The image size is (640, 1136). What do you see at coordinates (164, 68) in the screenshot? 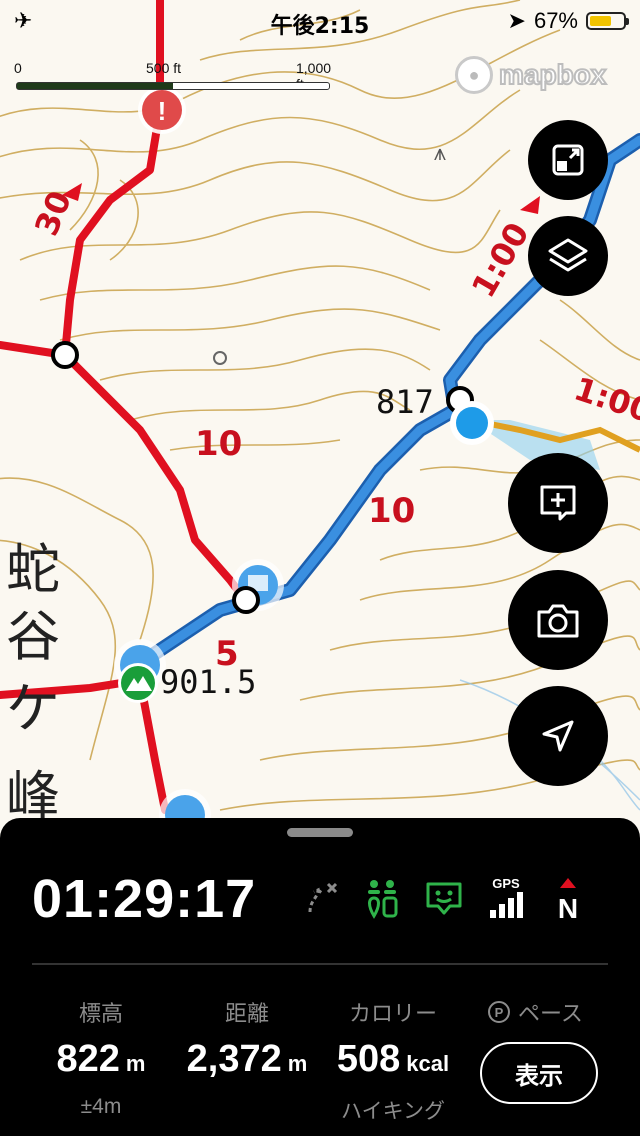
I see `scale-label-500: 500 ft` at bounding box center [164, 68].